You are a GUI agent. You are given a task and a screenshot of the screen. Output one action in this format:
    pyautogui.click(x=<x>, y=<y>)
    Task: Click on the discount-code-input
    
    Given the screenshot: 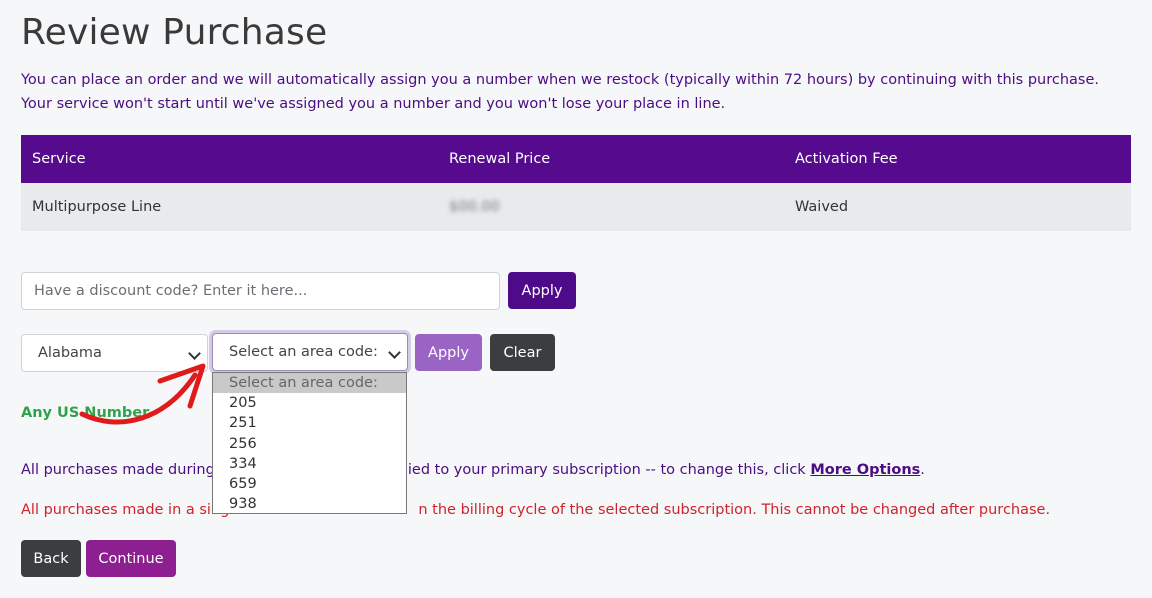 What is the action you would take?
    pyautogui.click(x=260, y=291)
    